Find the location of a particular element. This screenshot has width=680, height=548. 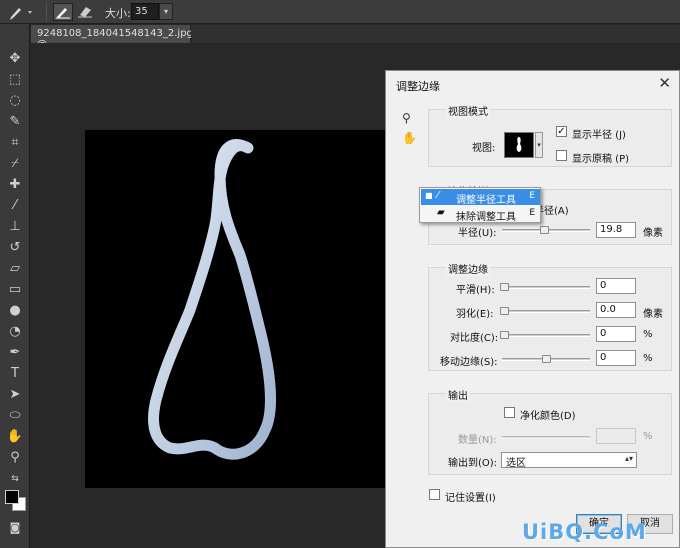

tool-flyout-menu: ■ ⁄ 调整半径工具 E ▰ 抹除调整工具 E is located at coordinates (480, 205).